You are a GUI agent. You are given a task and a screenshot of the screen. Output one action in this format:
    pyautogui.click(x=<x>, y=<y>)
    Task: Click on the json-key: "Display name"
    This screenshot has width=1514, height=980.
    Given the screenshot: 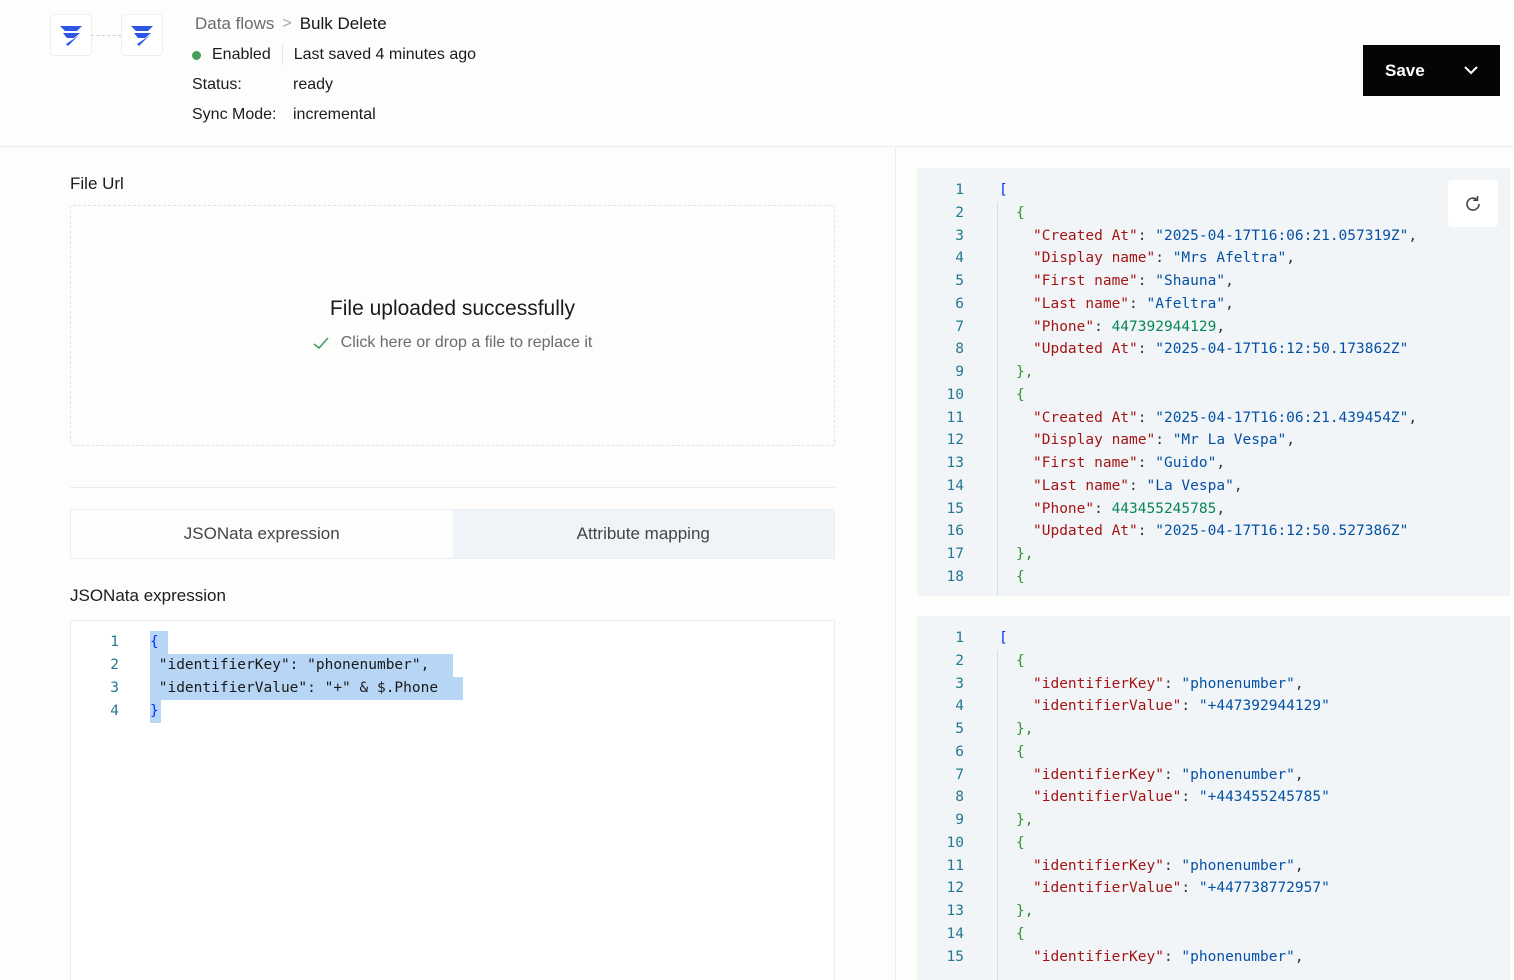 What is the action you would take?
    pyautogui.click(x=1094, y=440)
    